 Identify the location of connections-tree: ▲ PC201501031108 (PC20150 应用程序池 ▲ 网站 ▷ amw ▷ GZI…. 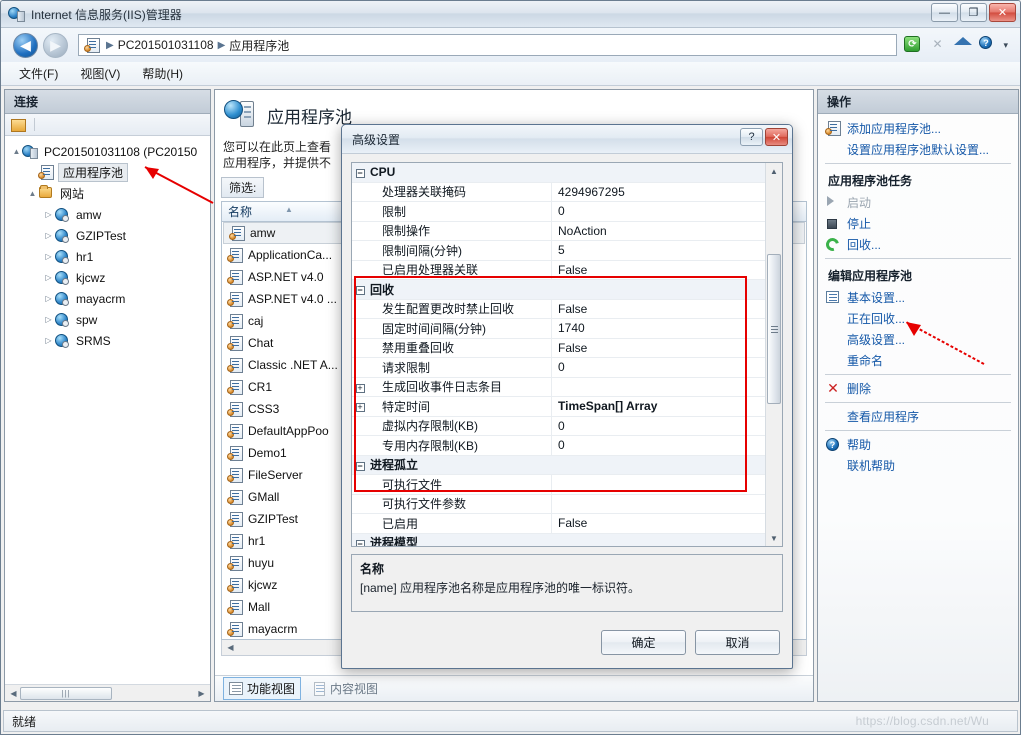
(107, 410).